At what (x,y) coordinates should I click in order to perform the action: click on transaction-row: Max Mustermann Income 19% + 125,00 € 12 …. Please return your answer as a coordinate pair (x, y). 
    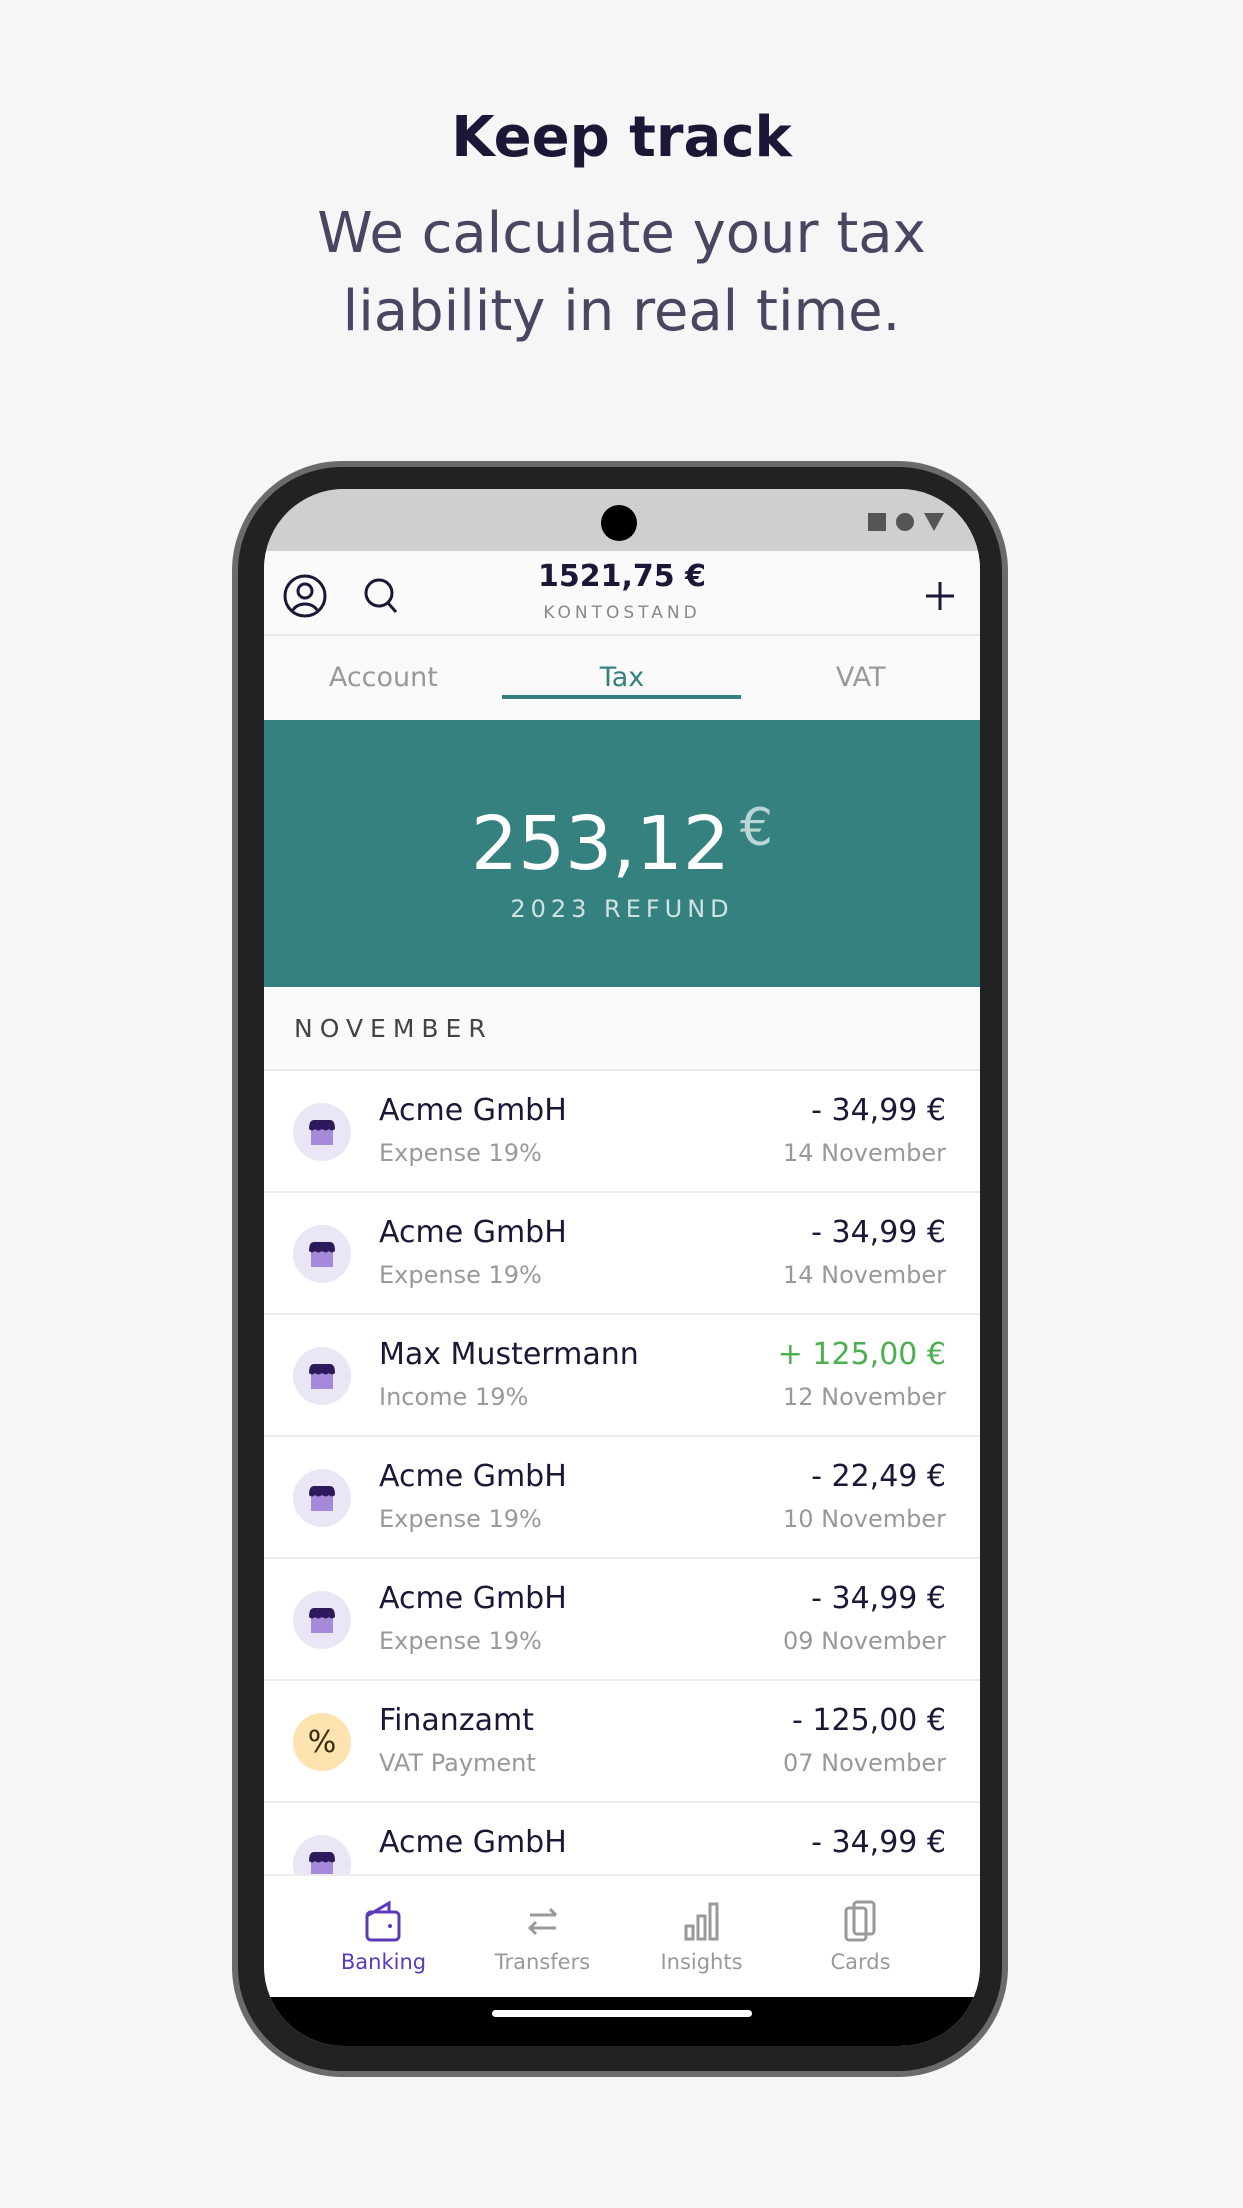
    Looking at the image, I should click on (622, 1376).